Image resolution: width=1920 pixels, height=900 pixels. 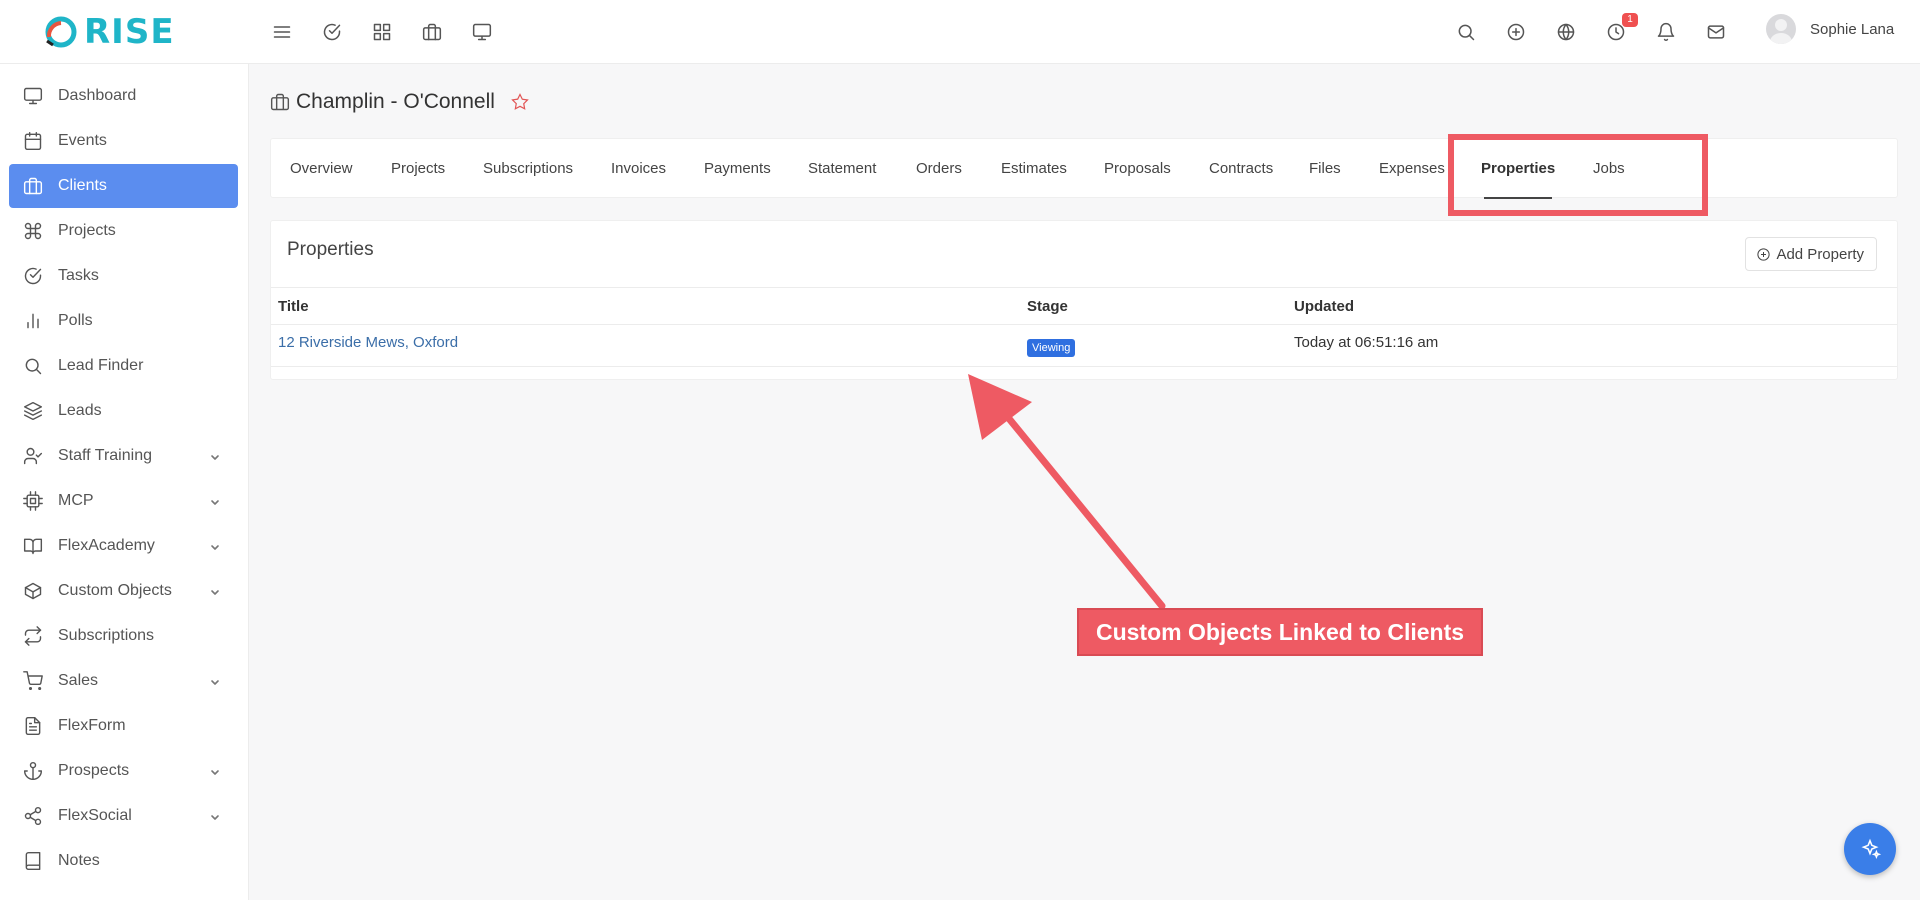 What do you see at coordinates (33, 501) in the screenshot?
I see `cpu-icon` at bounding box center [33, 501].